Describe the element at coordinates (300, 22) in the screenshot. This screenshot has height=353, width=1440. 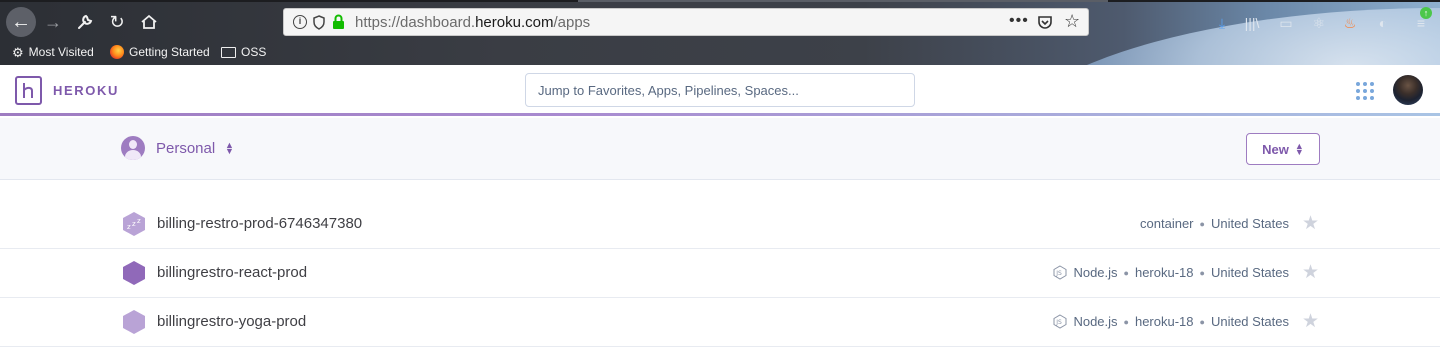
I see `info-icon: i` at that location.